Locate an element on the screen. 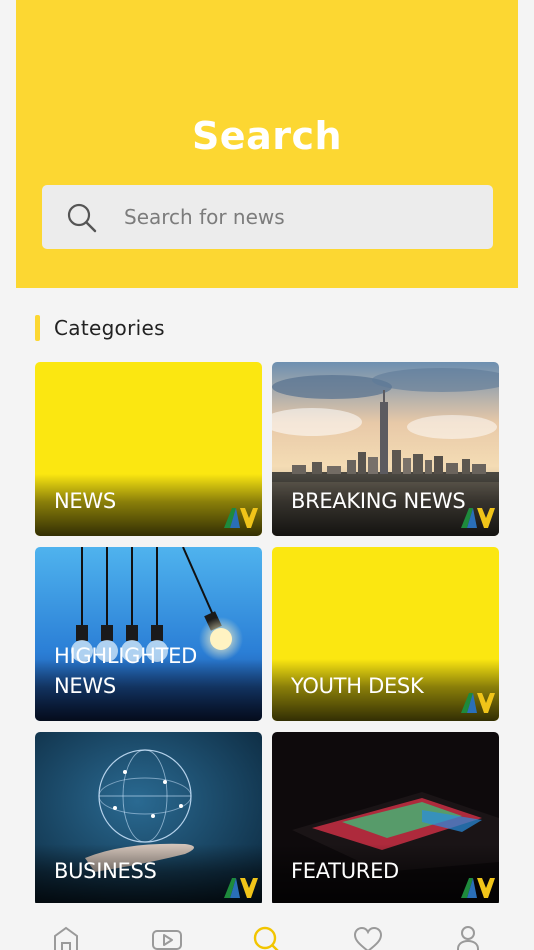 The image size is (534, 950). user-icon is located at coordinates (468, 938).